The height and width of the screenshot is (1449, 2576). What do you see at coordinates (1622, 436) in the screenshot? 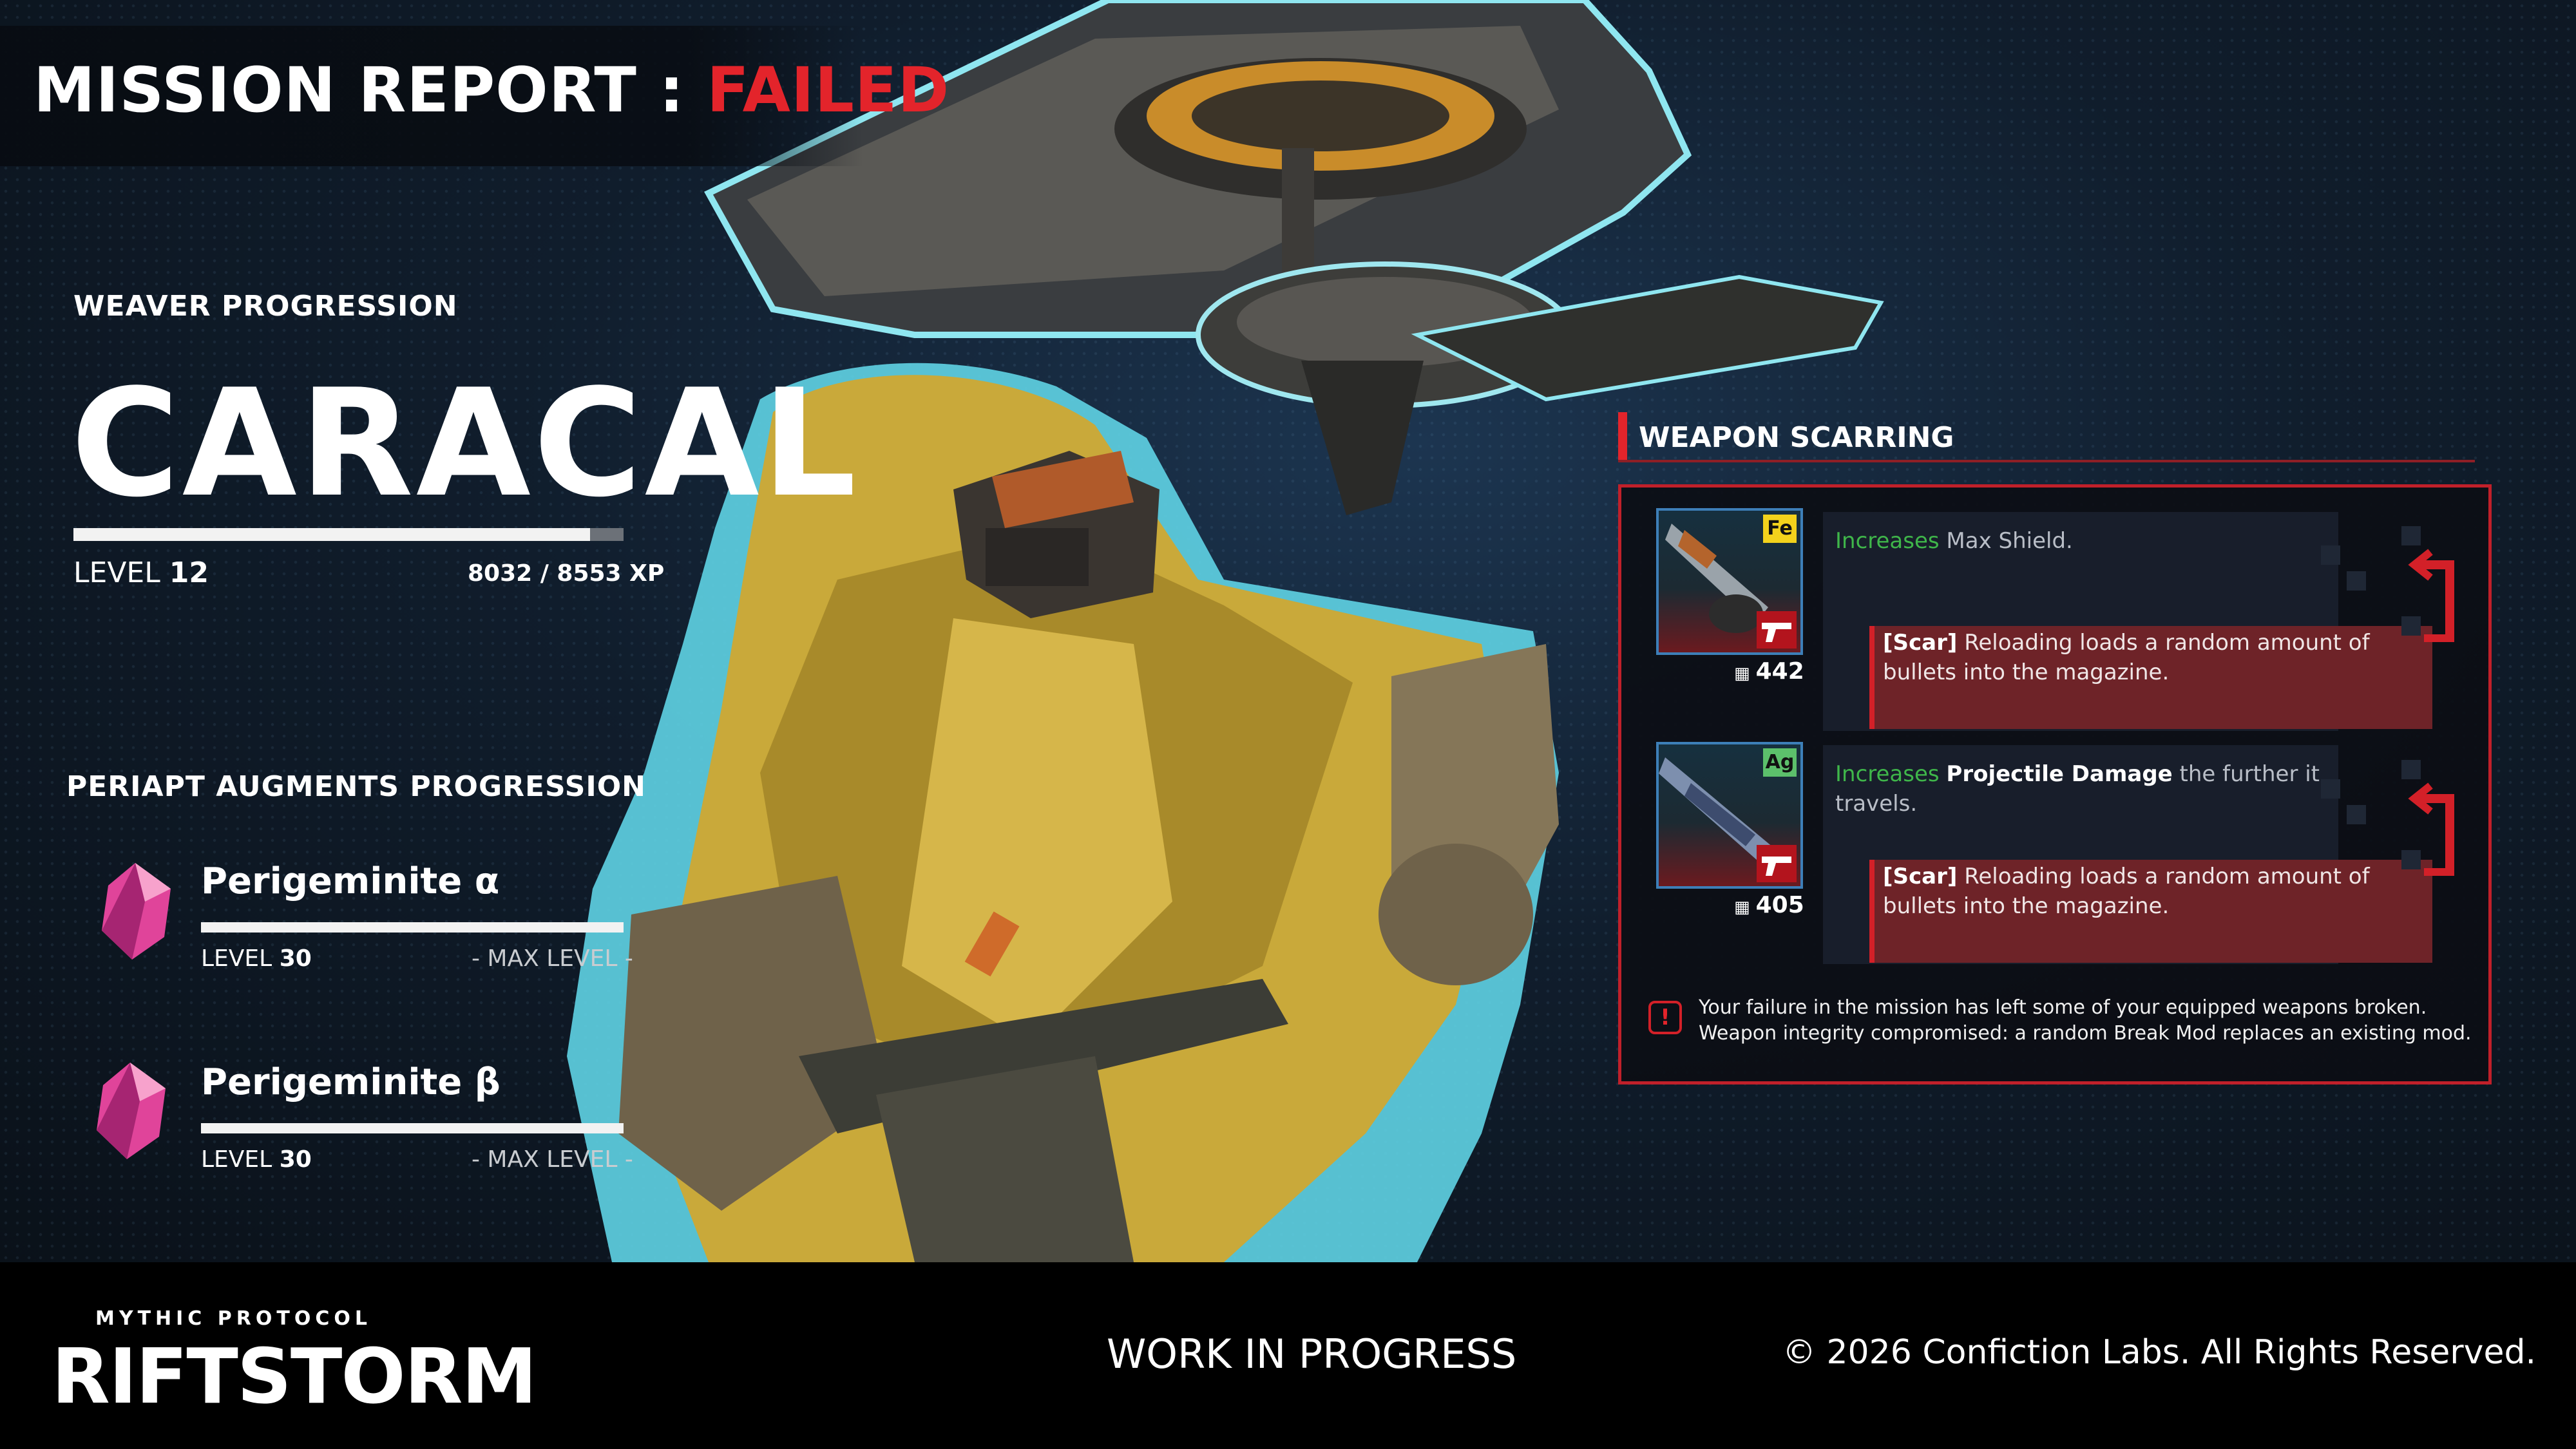
I see `header-accent` at bounding box center [1622, 436].